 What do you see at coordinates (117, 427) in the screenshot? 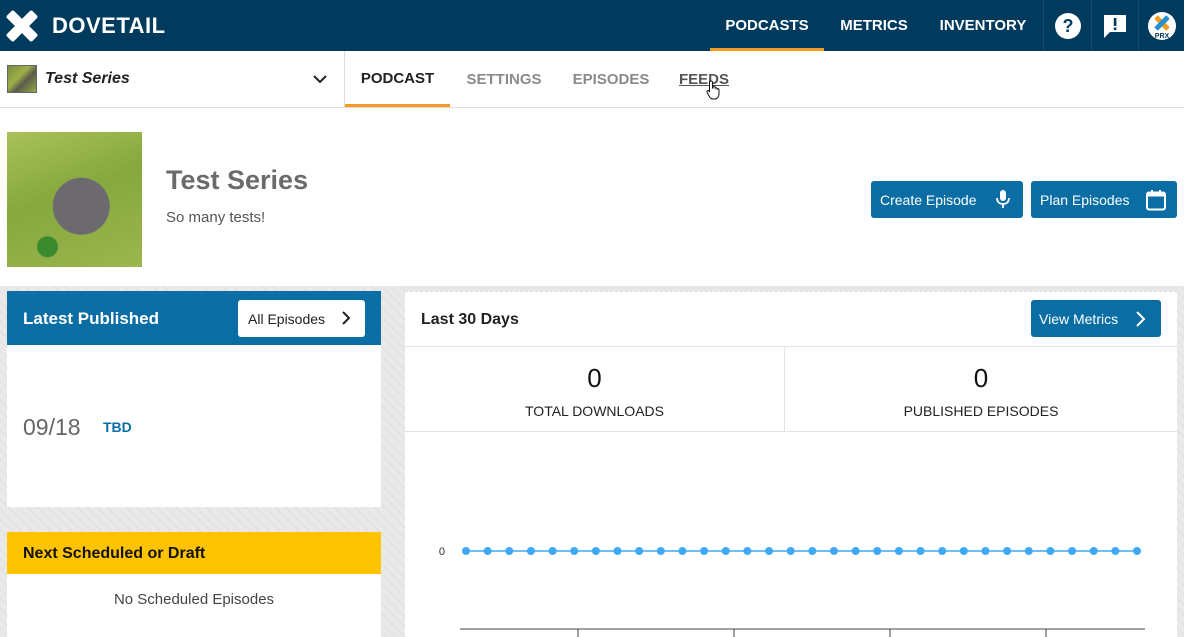
I see `episode-title-link: TBD` at bounding box center [117, 427].